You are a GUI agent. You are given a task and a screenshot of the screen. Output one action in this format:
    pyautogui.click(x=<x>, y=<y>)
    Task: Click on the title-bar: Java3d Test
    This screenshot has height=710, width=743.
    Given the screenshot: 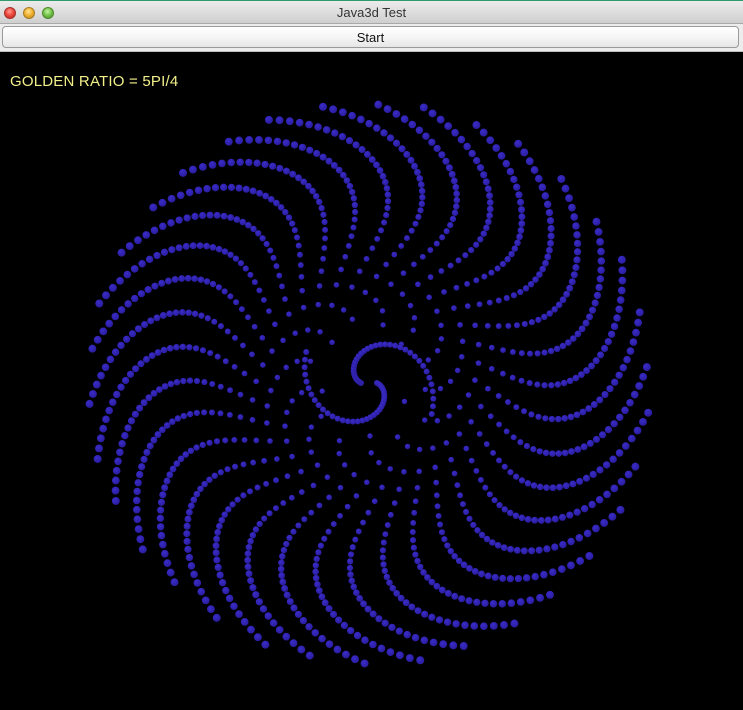 What is the action you would take?
    pyautogui.click(x=371, y=12)
    